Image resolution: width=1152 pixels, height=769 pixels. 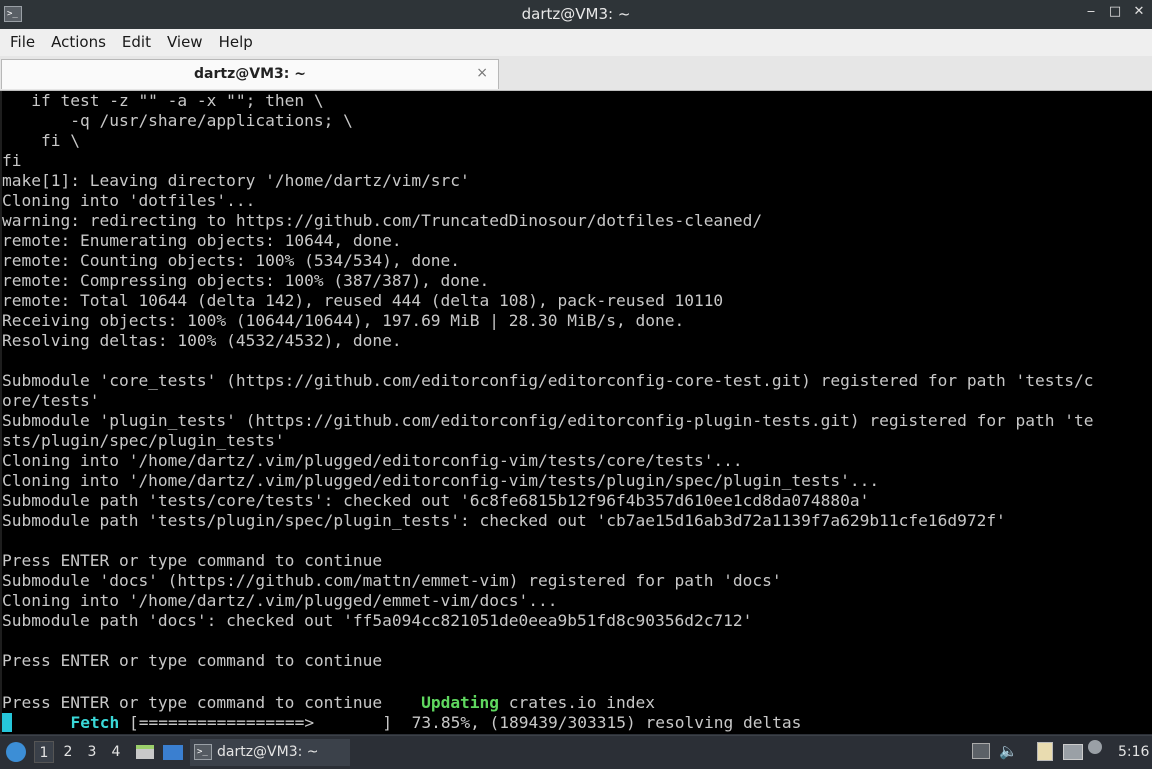 I want to click on show-desktop-icon, so click(x=173, y=752).